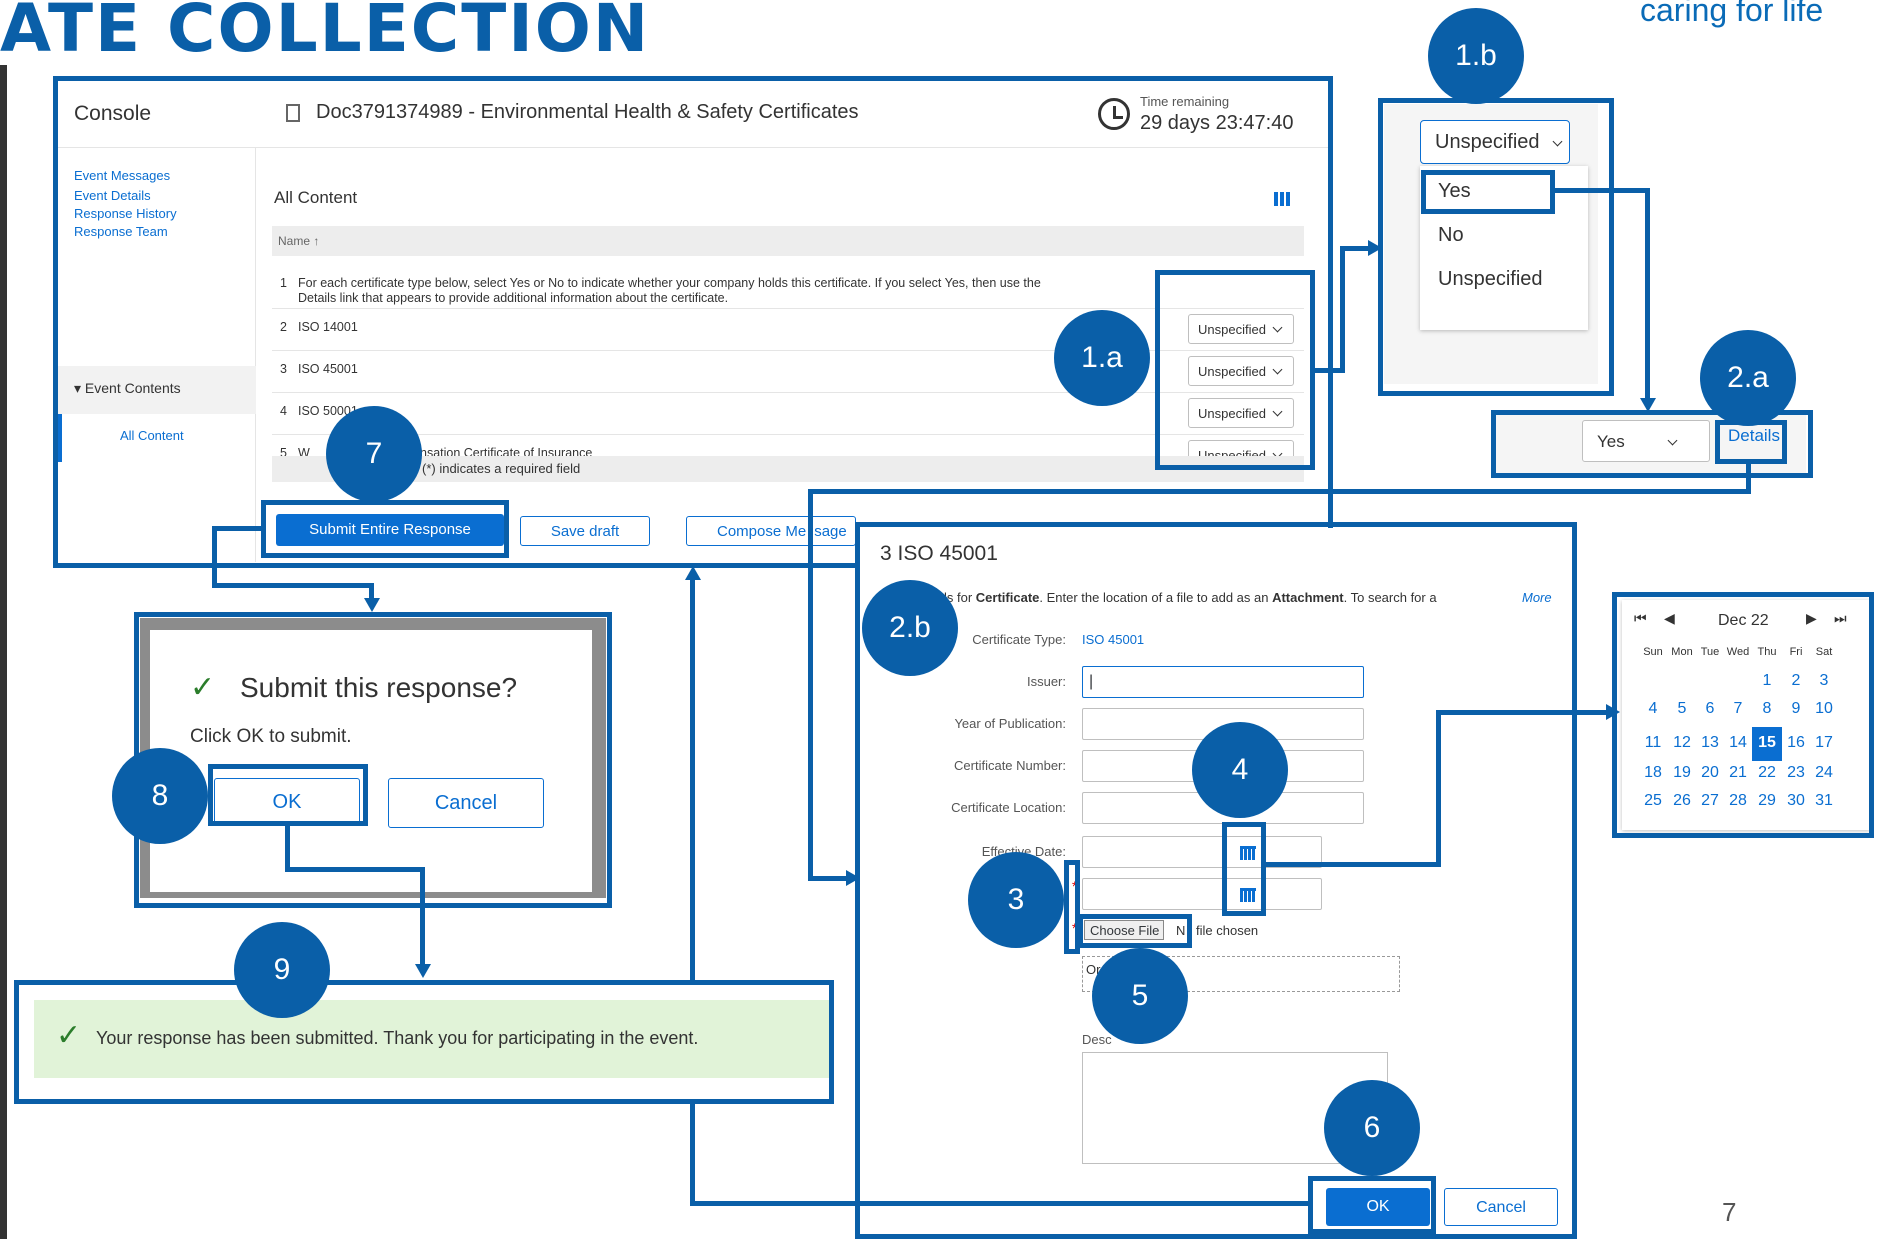  What do you see at coordinates (373, 760) in the screenshot?
I see `confirm-dialog-highlight` at bounding box center [373, 760].